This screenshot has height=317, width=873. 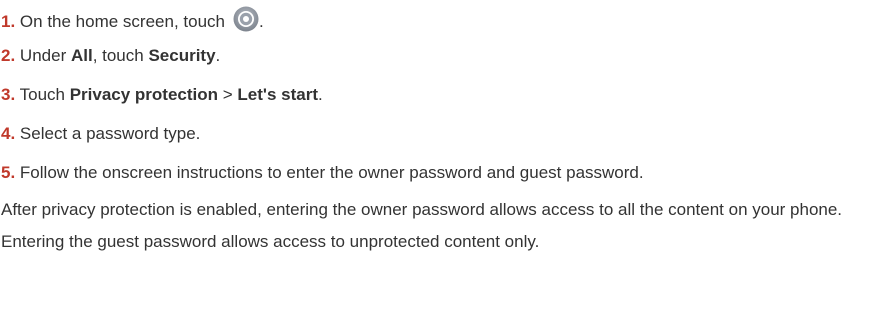 What do you see at coordinates (228, 94) in the screenshot?
I see `step-text: >` at bounding box center [228, 94].